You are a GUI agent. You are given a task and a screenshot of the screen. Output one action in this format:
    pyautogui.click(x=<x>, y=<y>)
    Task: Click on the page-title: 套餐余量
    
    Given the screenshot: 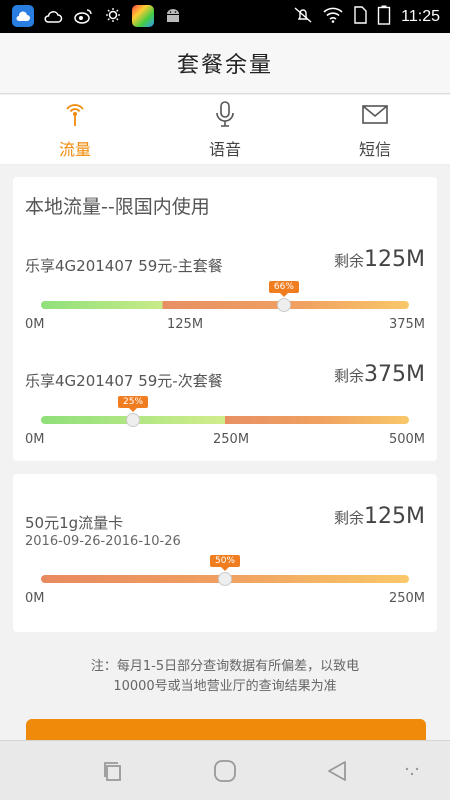 What is the action you would take?
    pyautogui.click(x=224, y=65)
    